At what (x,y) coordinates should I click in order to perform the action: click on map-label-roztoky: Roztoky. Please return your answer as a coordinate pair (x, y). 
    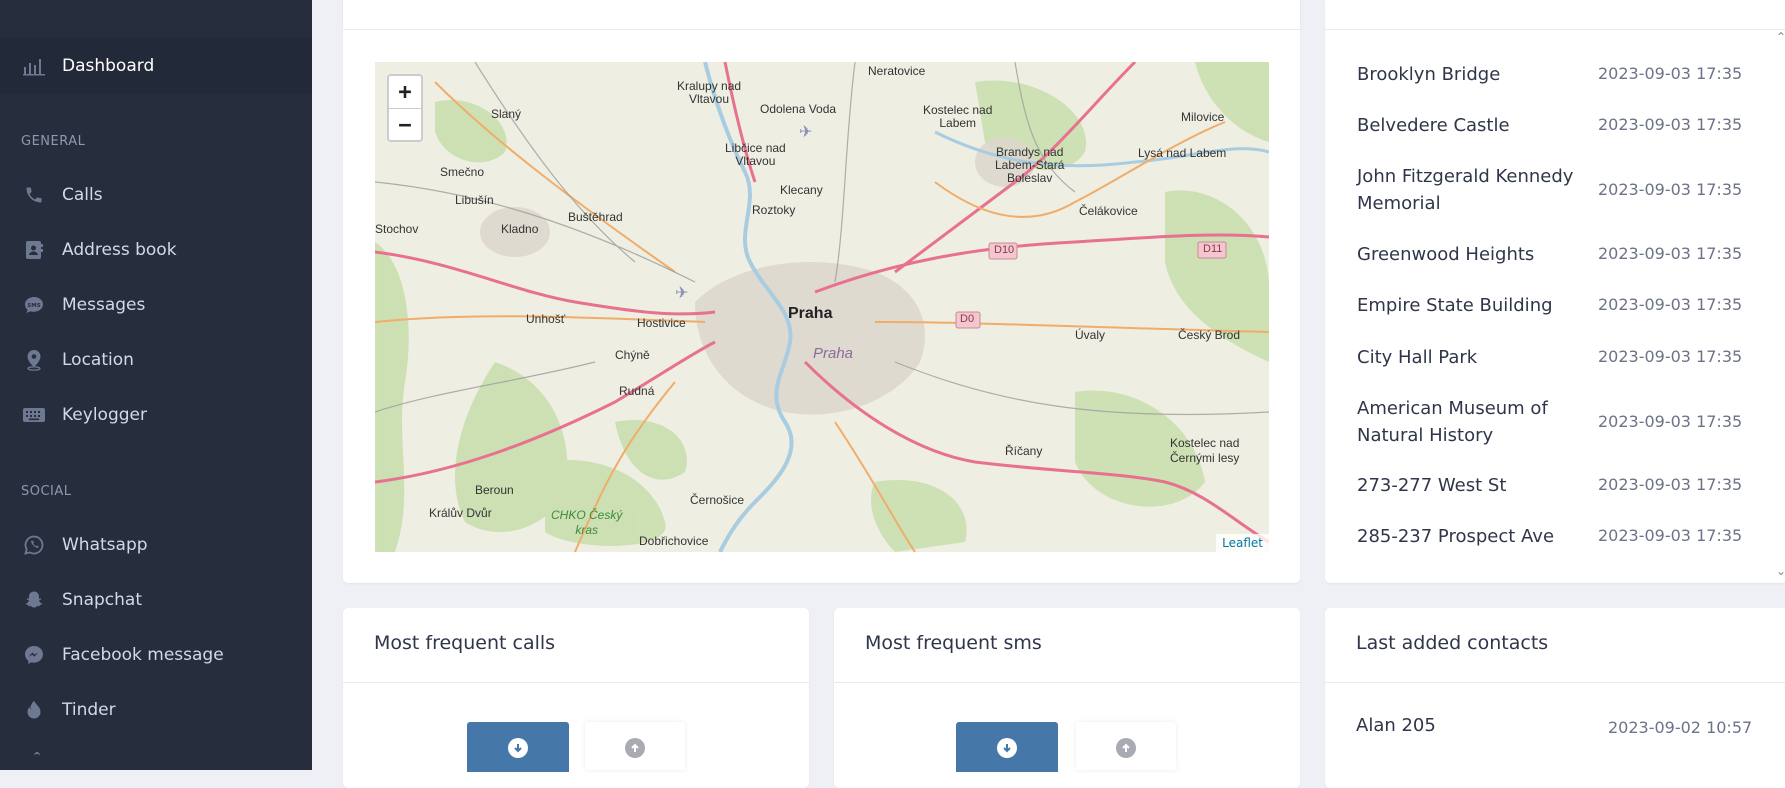
    Looking at the image, I should click on (774, 210).